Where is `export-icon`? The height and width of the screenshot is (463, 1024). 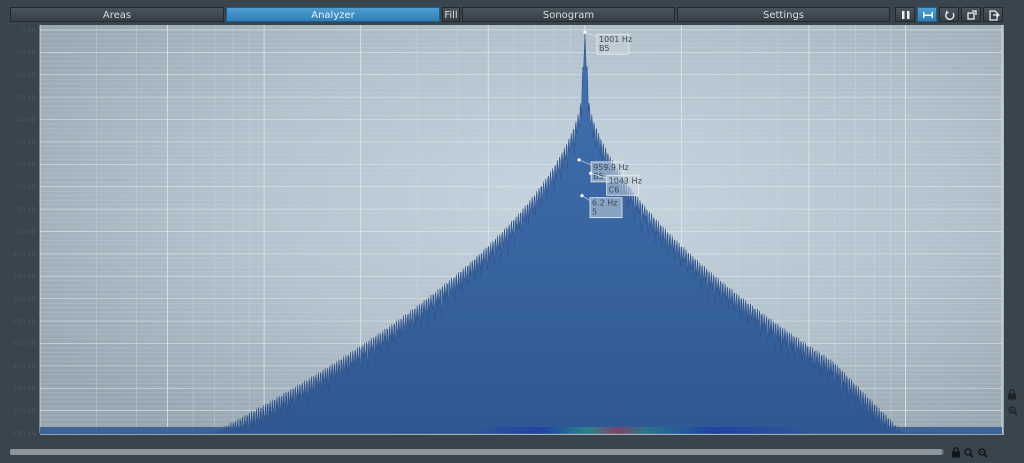 export-icon is located at coordinates (994, 15).